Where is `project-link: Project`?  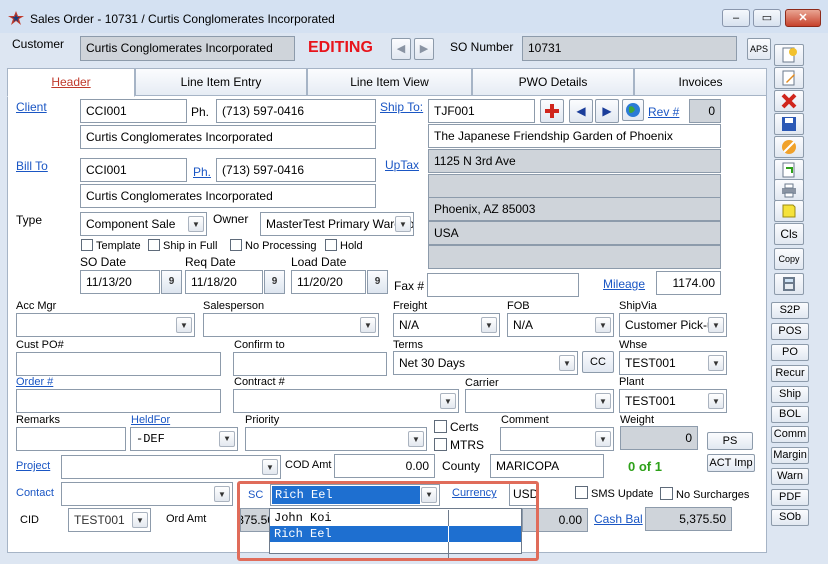
project-link: Project is located at coordinates (33, 466).